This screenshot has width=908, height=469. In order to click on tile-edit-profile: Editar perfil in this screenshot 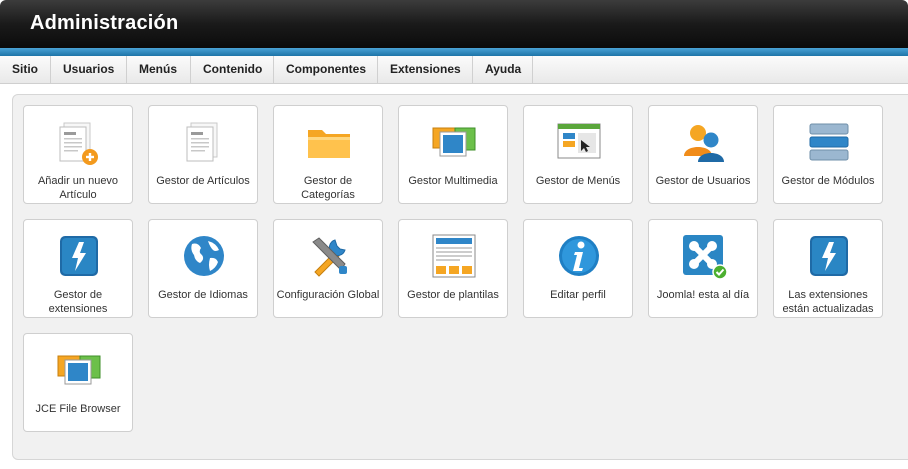, I will do `click(578, 268)`.